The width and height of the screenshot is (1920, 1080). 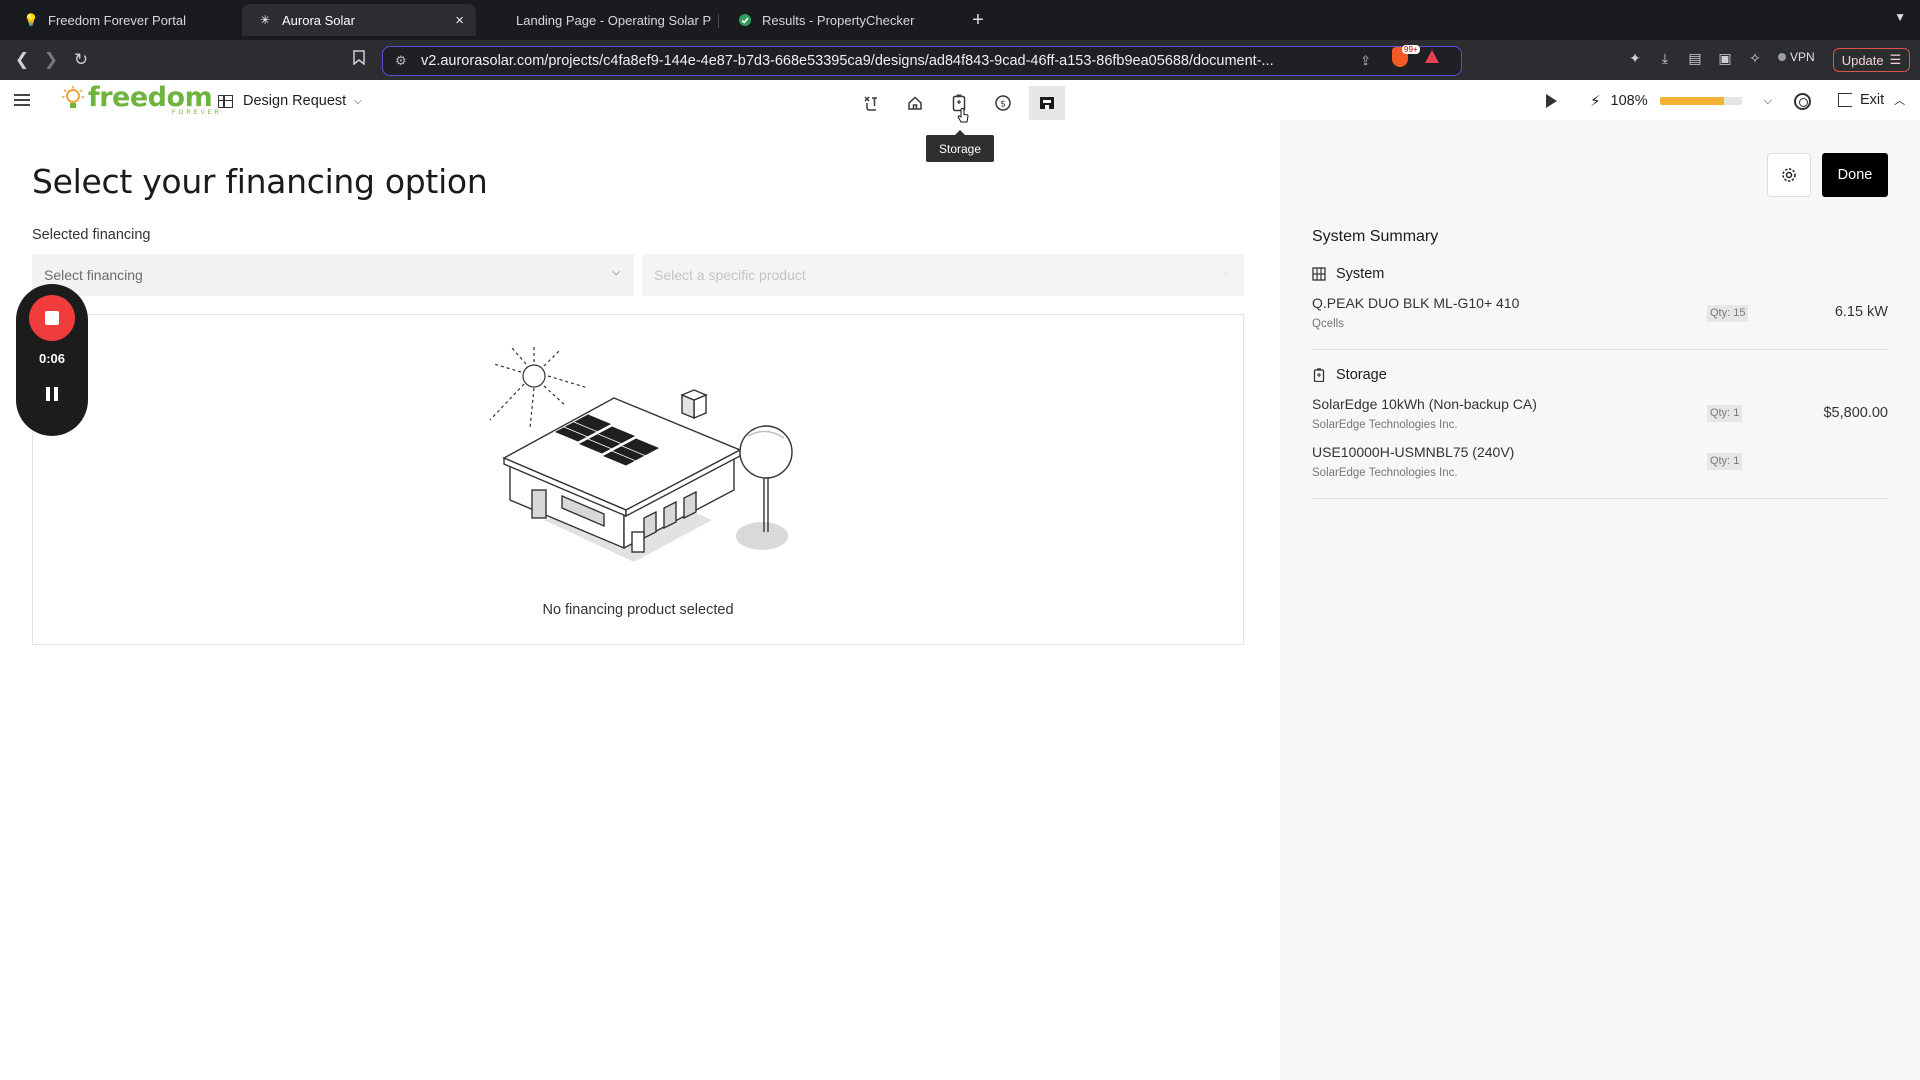 I want to click on download-icon: ⤓, so click(x=1665, y=58).